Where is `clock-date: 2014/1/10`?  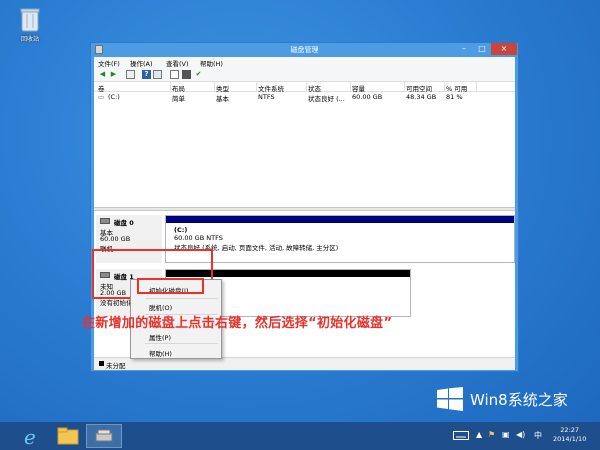
clock-date: 2014/1/10 is located at coordinates (570, 439).